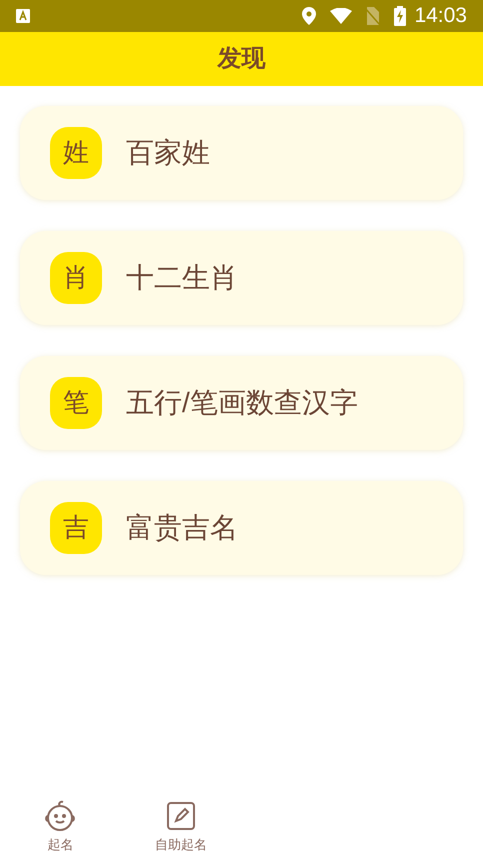 This screenshot has height=860, width=483. Describe the element at coordinates (241, 528) in the screenshot. I see `menu-card: 吉 富贵吉名` at that location.